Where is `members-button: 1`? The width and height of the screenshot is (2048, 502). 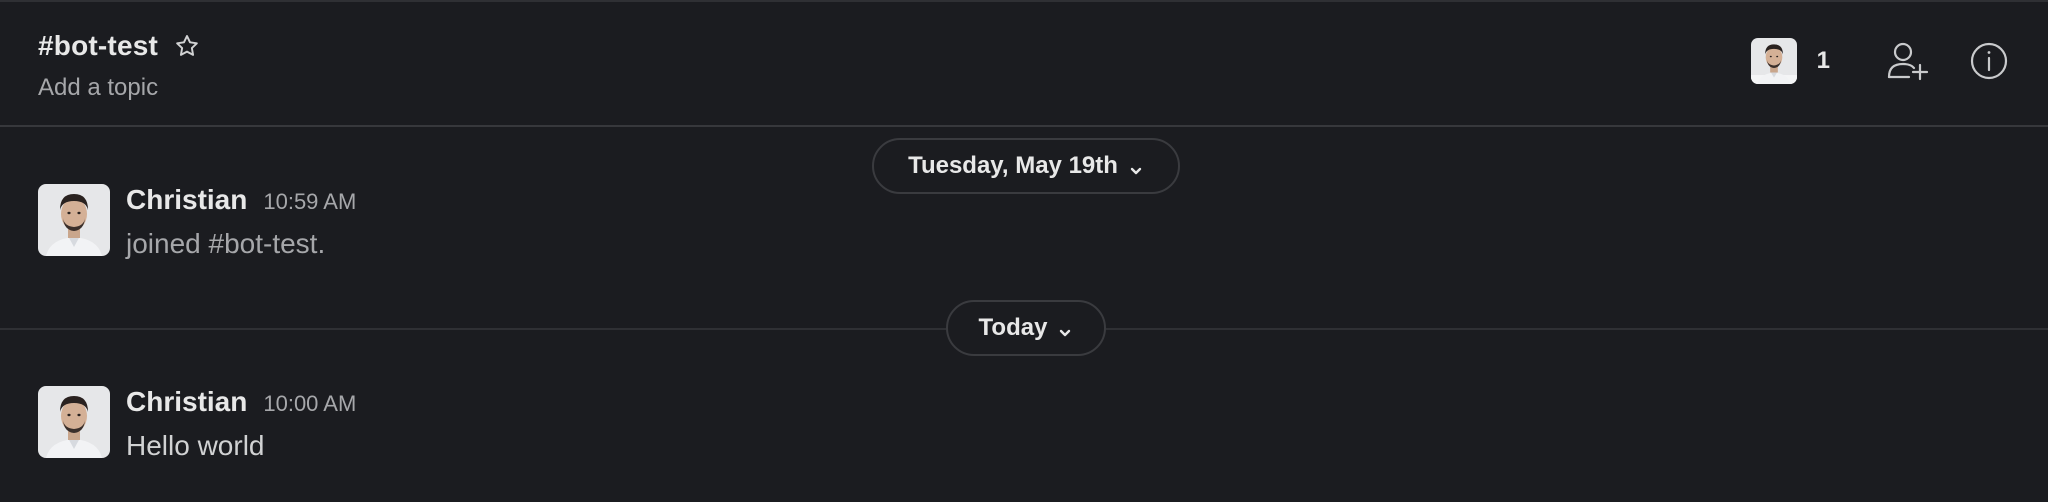 members-button: 1 is located at coordinates (1790, 61).